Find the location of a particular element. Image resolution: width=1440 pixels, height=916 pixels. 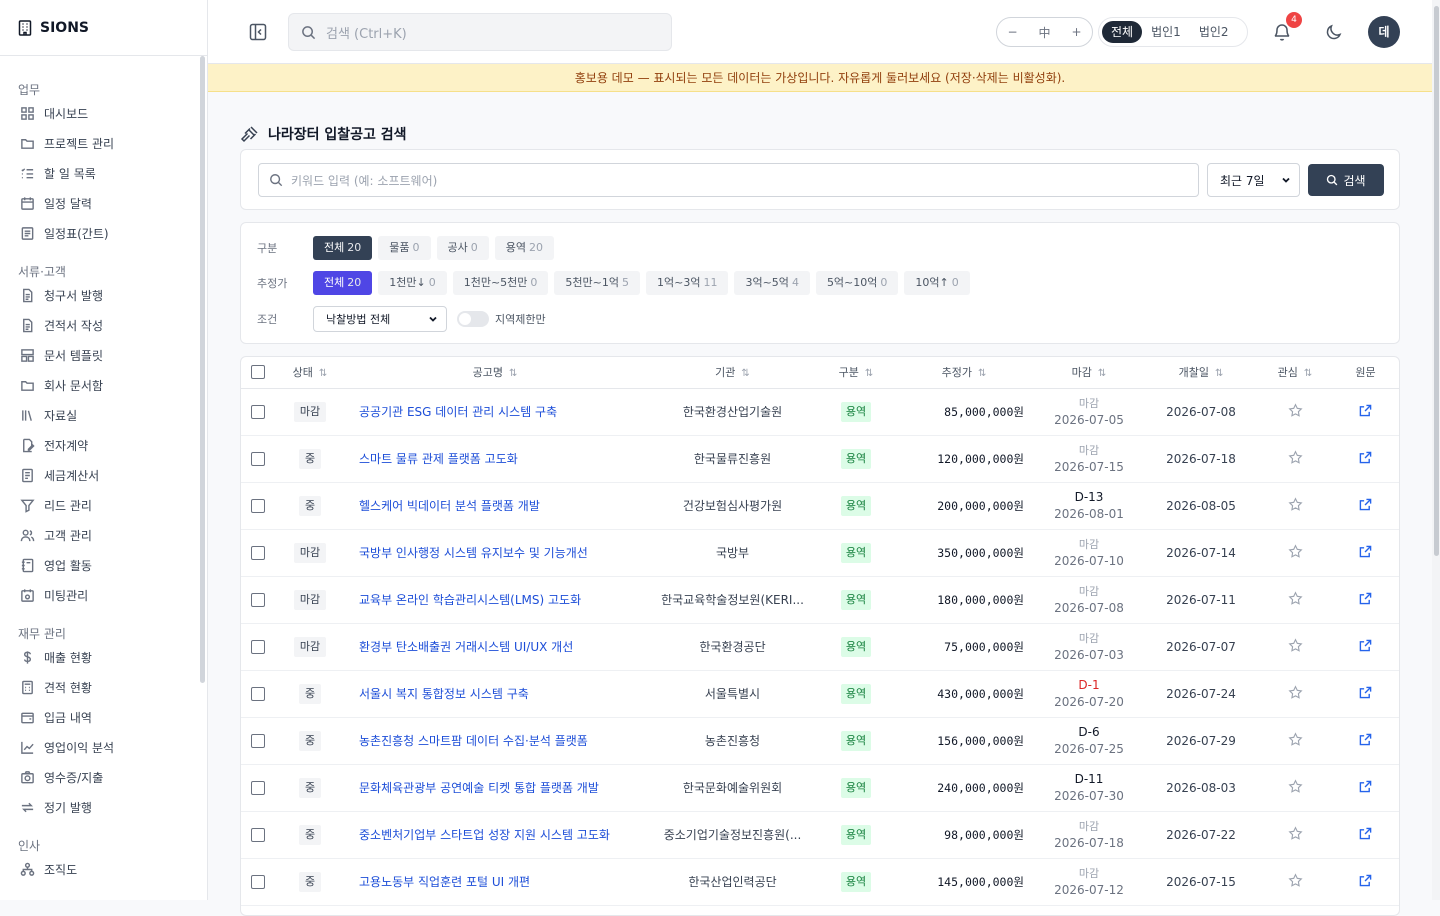

header-category: 구분 ⇅ is located at coordinates (856, 373).